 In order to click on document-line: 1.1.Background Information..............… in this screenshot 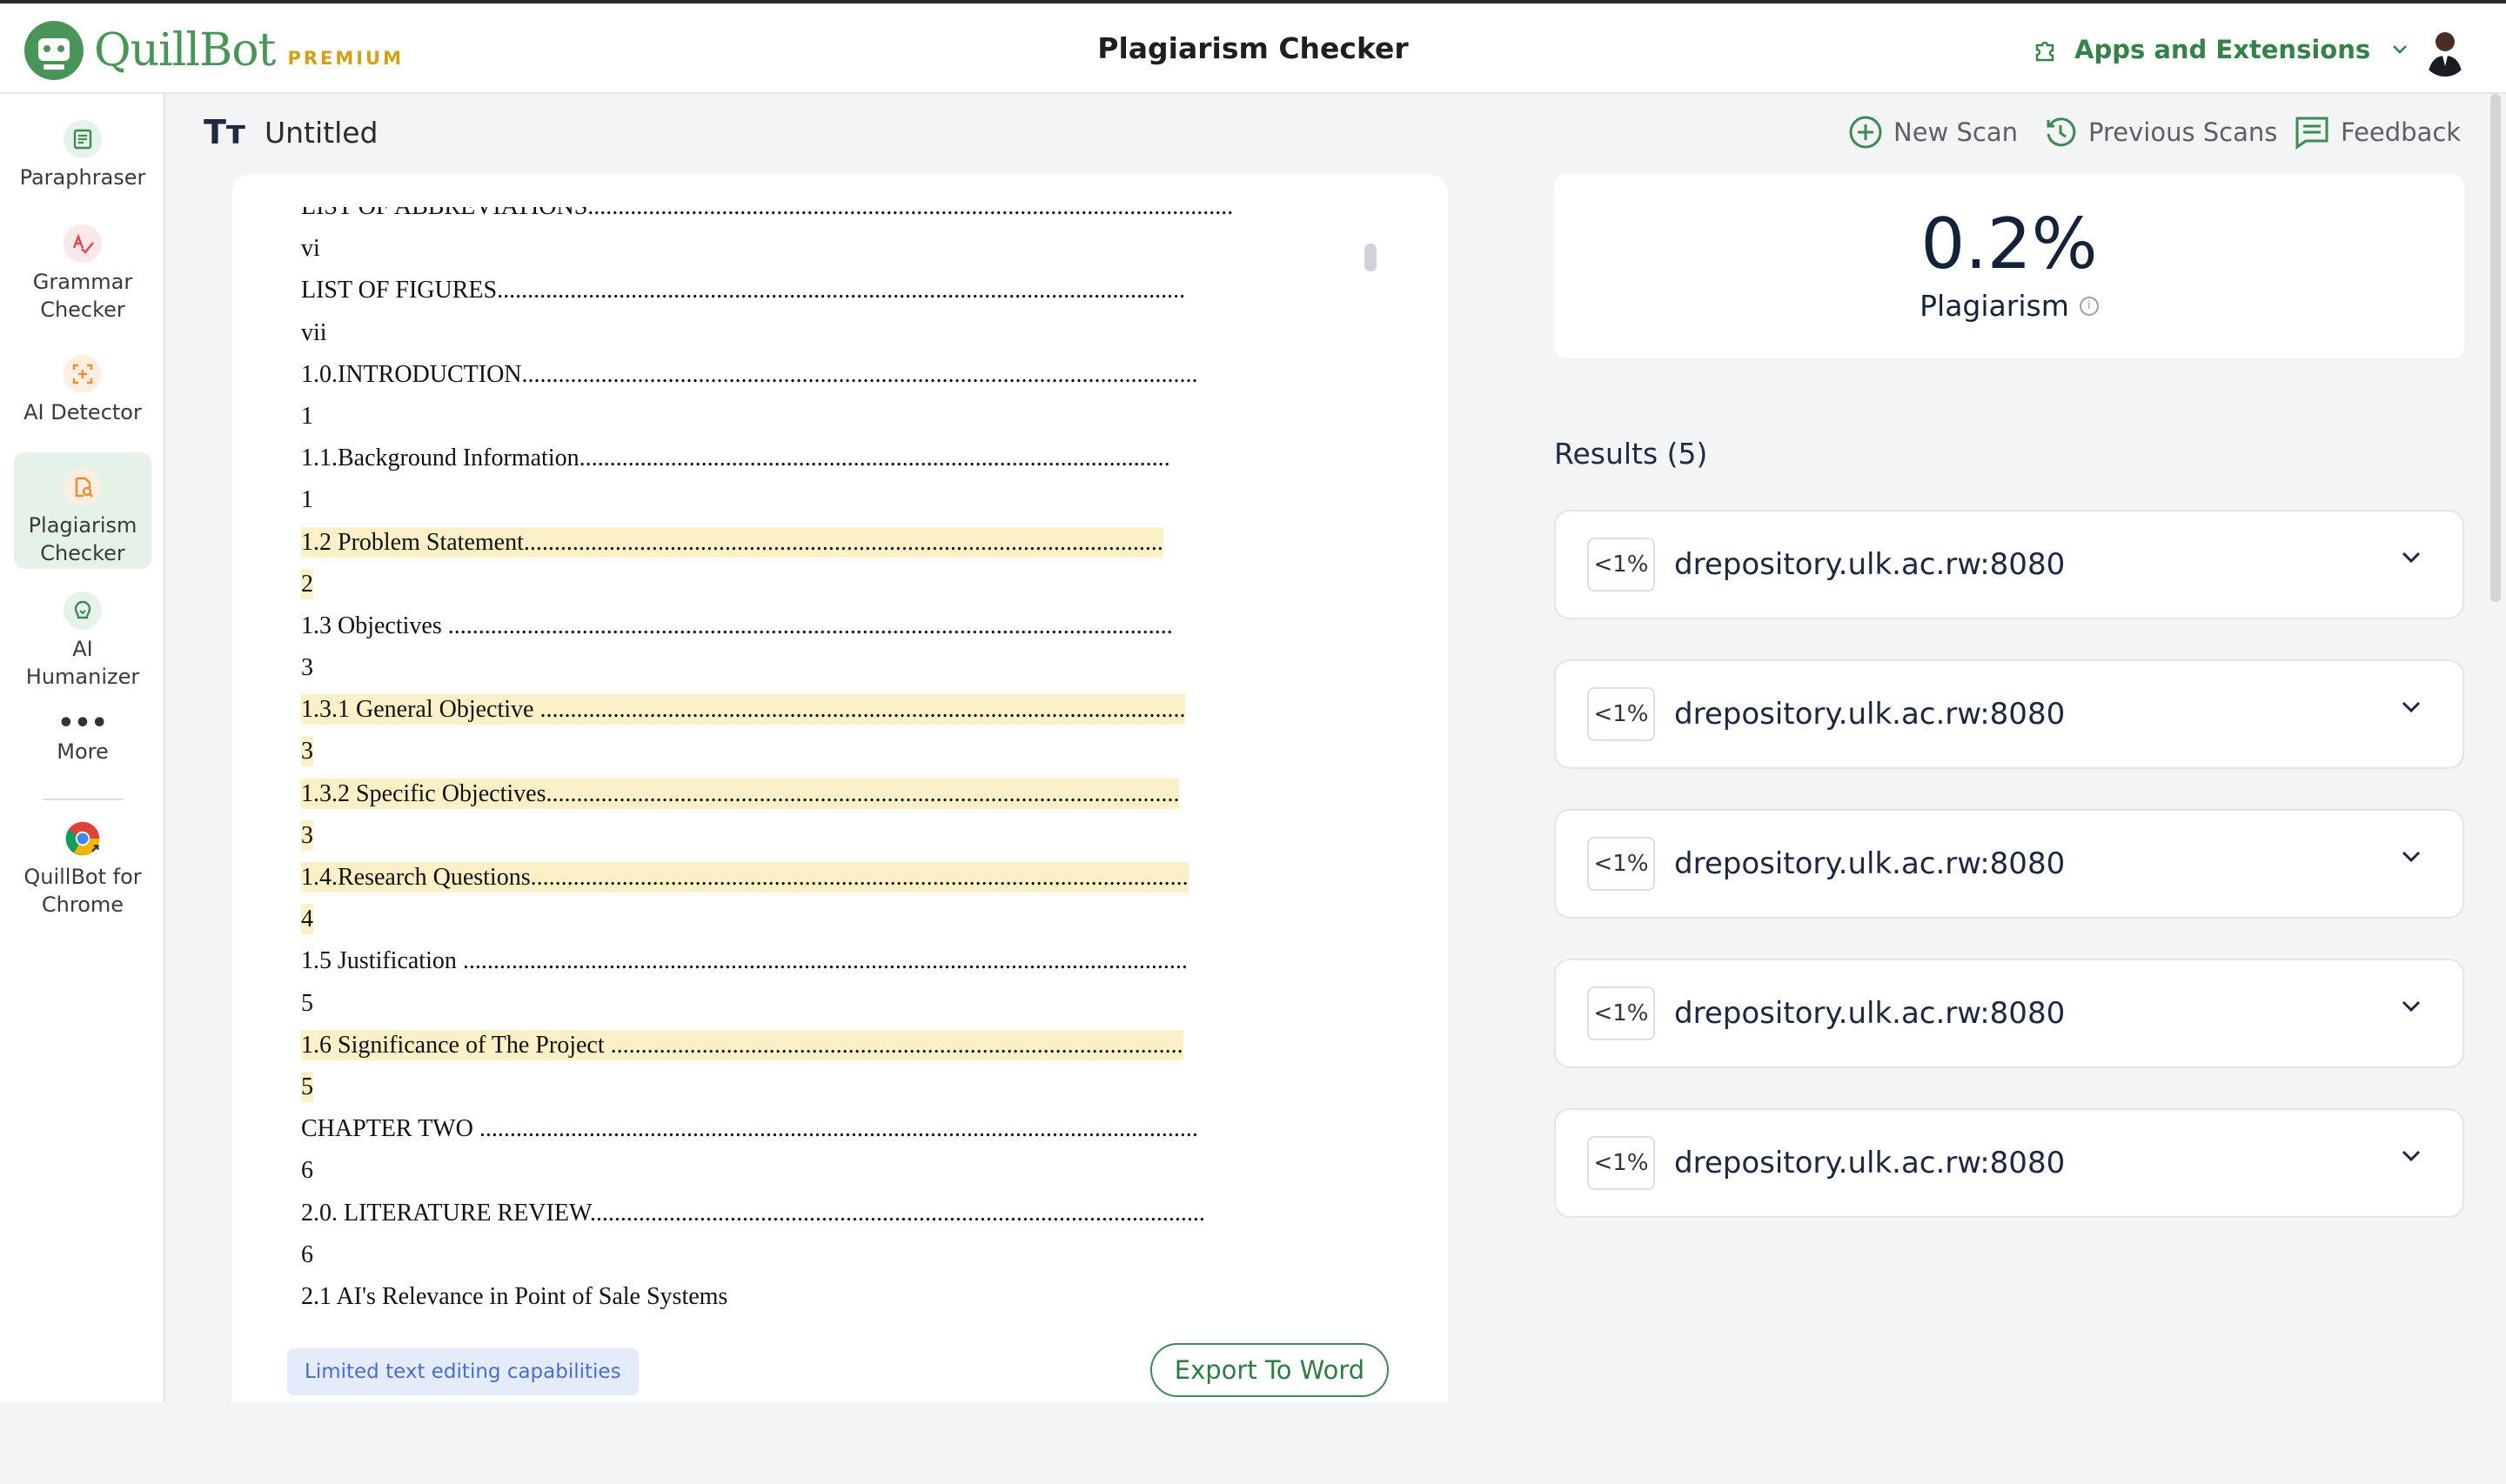, I will do `click(767, 458)`.